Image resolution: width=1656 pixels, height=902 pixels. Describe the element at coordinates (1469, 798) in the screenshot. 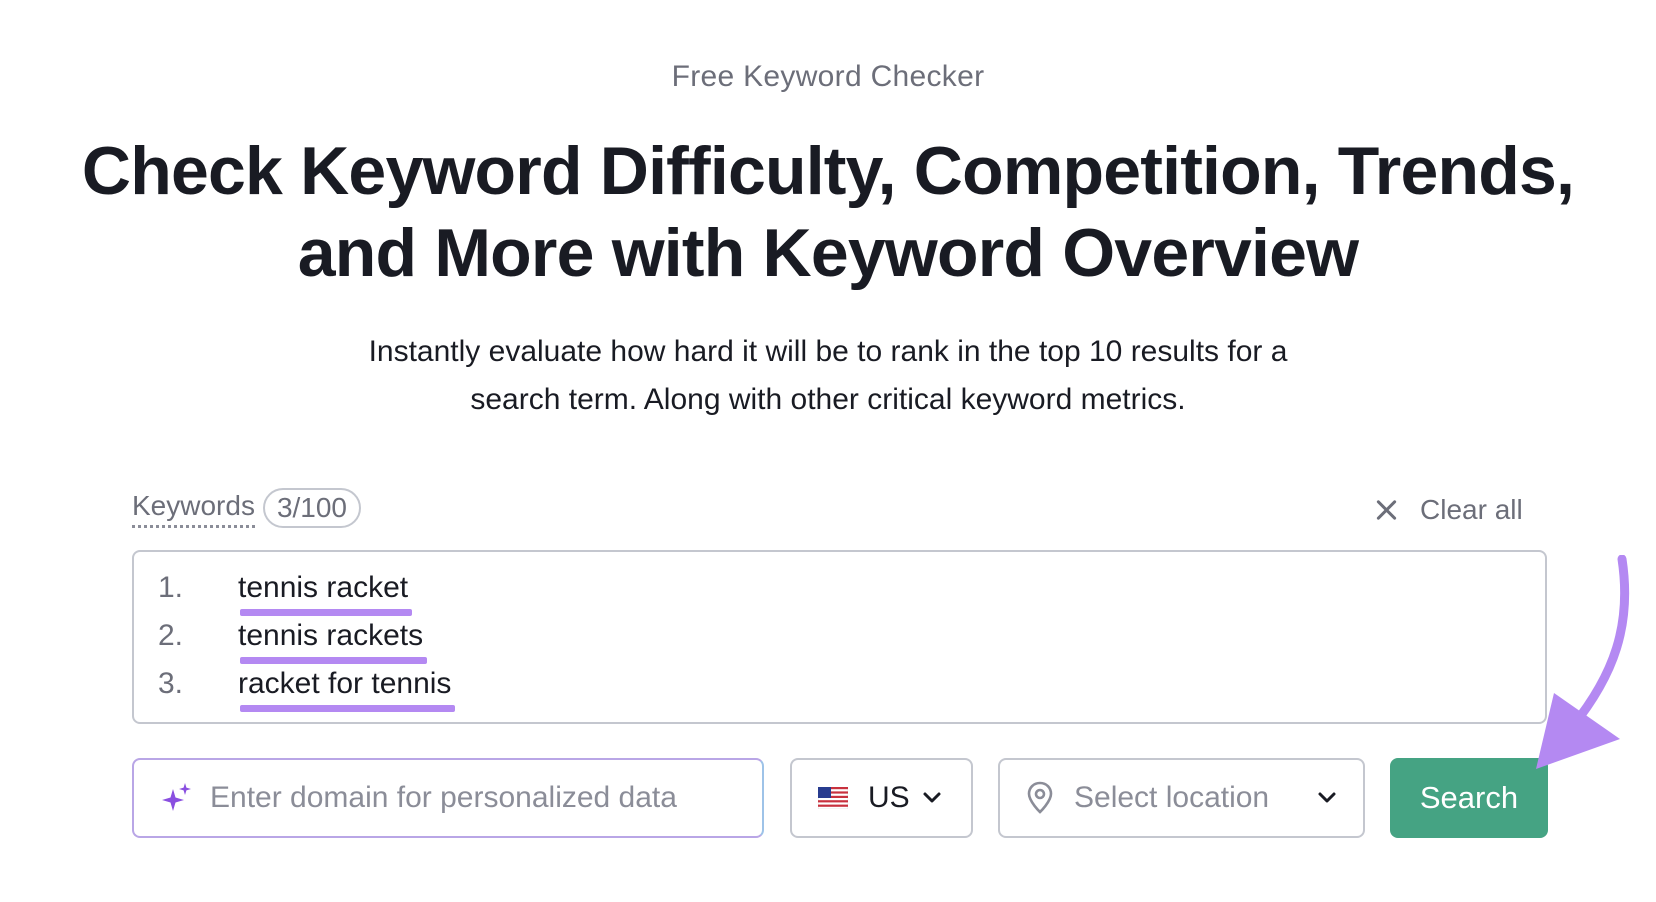

I see `search-button: Search` at that location.